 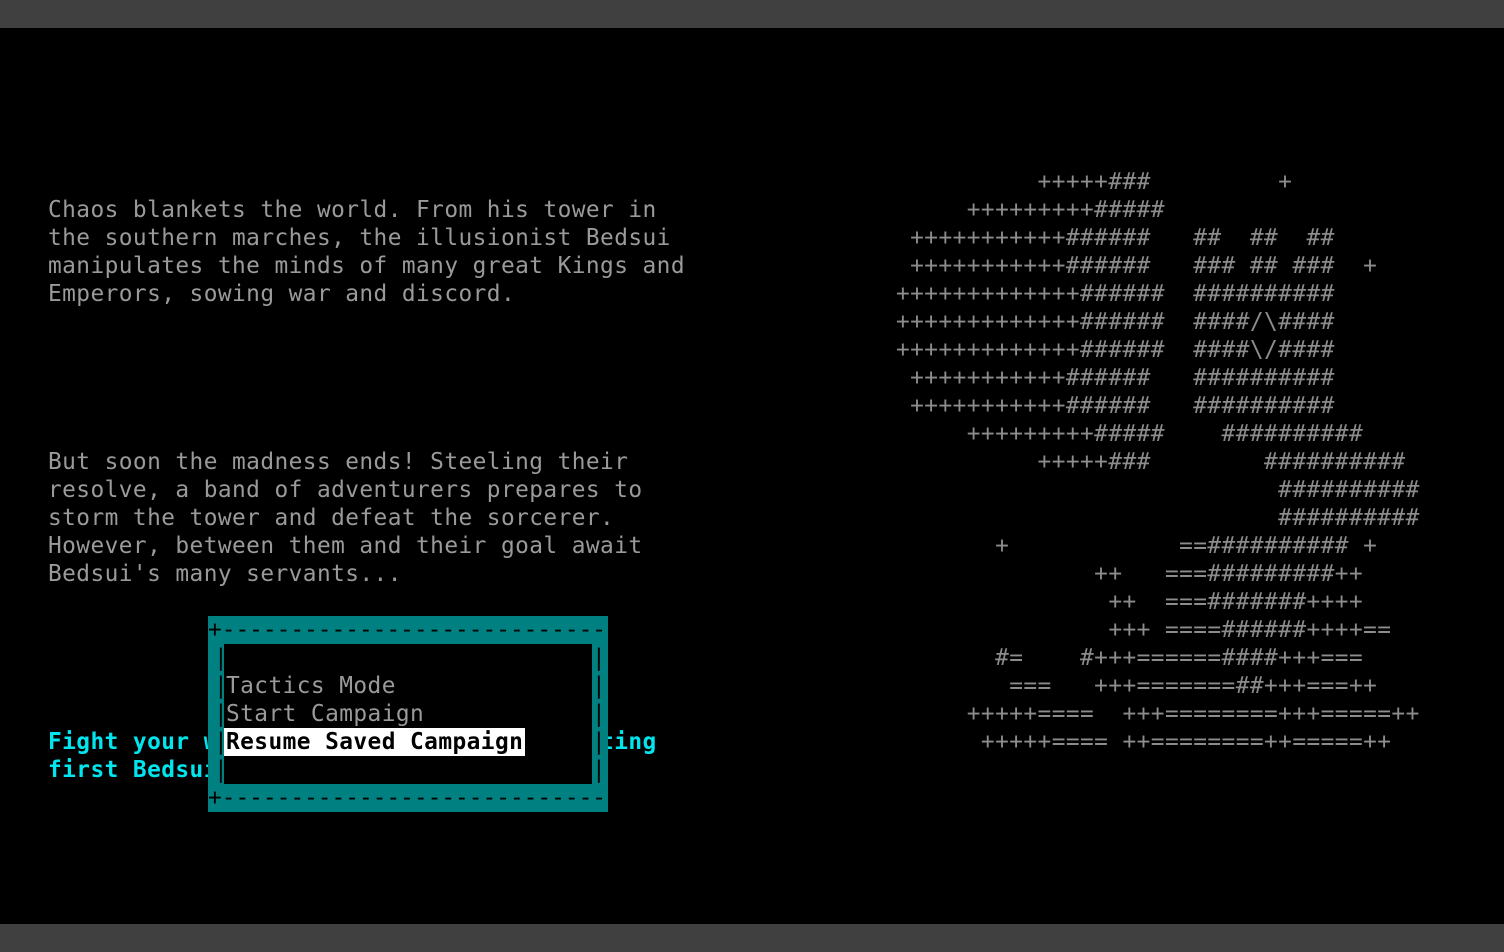 What do you see at coordinates (375, 742) in the screenshot?
I see `menu-item-resume-saved-campaign: Resume Saved Campaign` at bounding box center [375, 742].